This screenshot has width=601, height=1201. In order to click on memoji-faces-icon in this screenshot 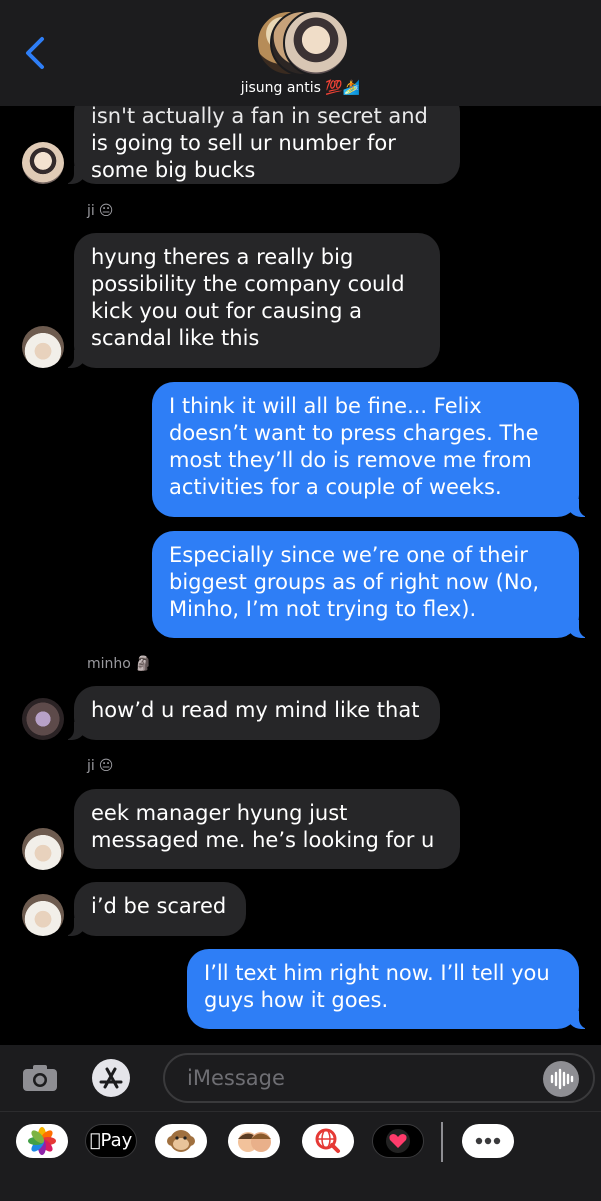, I will do `click(254, 1142)`.